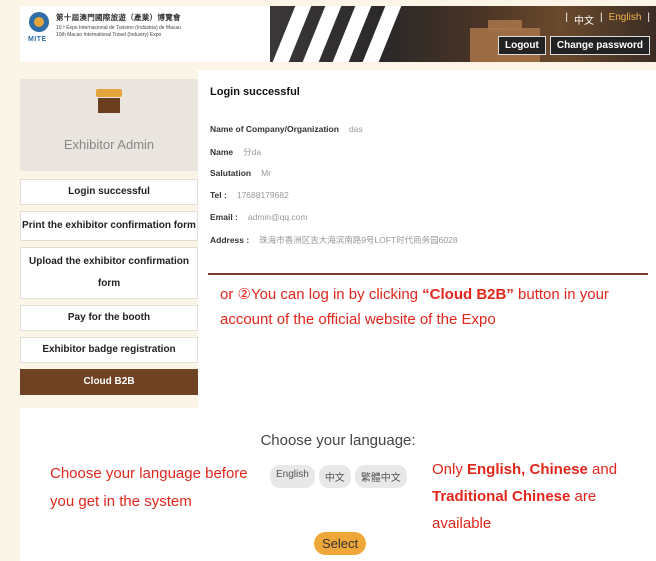 The image size is (656, 561). Describe the element at coordinates (521, 45) in the screenshot. I see `logout-button: Logout` at that location.